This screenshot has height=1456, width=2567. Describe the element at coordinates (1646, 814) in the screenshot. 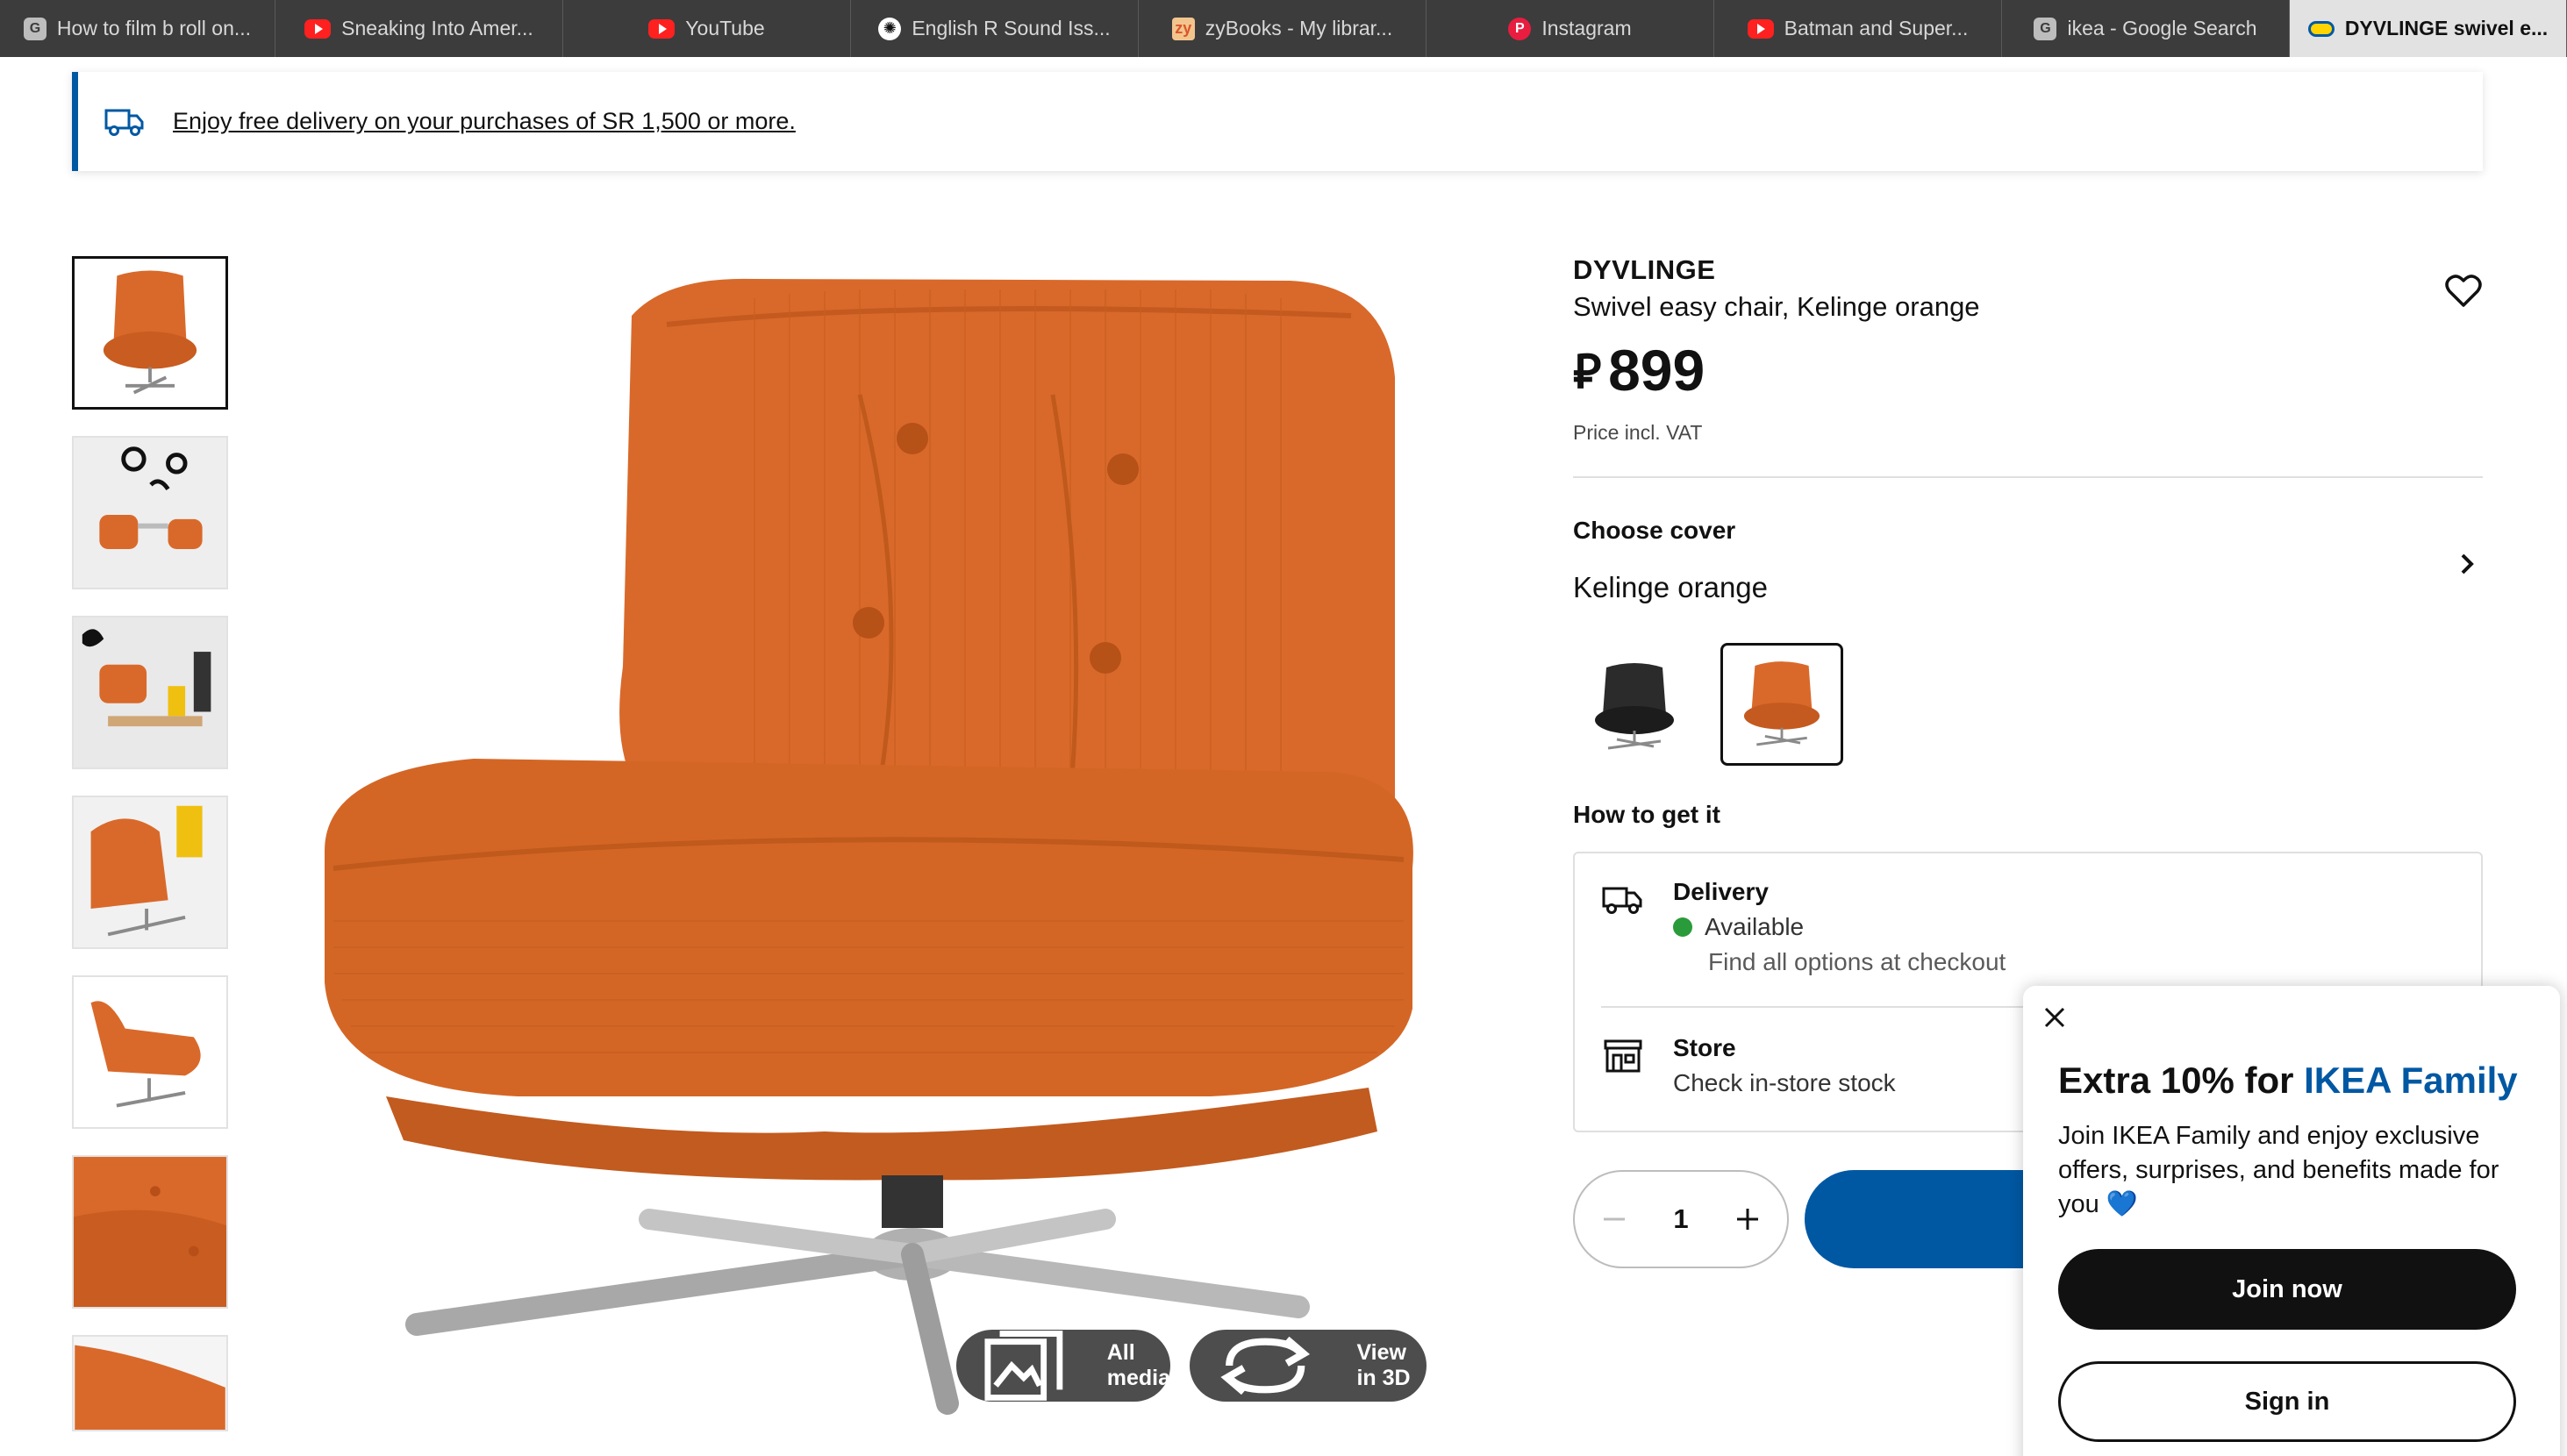

I see `how-to-get-it-label: How to get it` at that location.